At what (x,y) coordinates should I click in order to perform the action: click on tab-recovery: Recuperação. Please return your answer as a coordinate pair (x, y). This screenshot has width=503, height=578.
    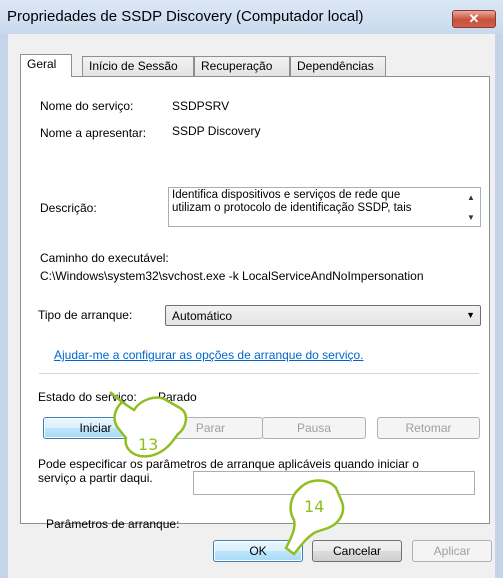
    Looking at the image, I should click on (242, 66).